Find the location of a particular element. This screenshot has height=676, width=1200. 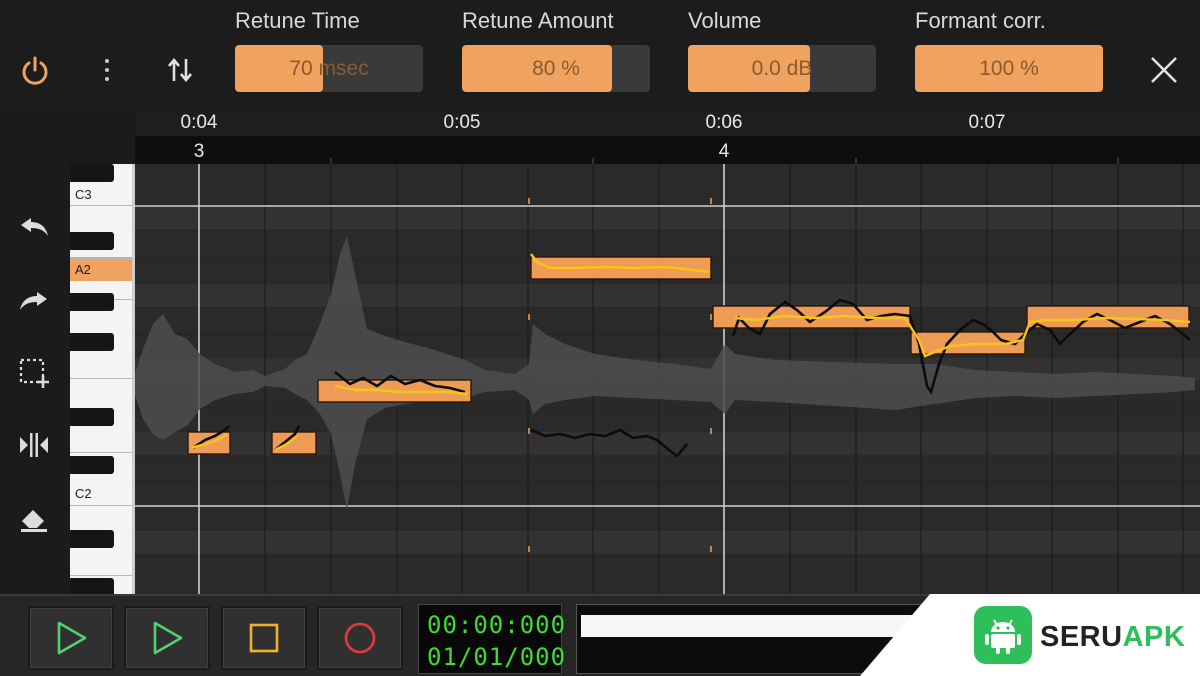

stop-icon is located at coordinates (264, 638).